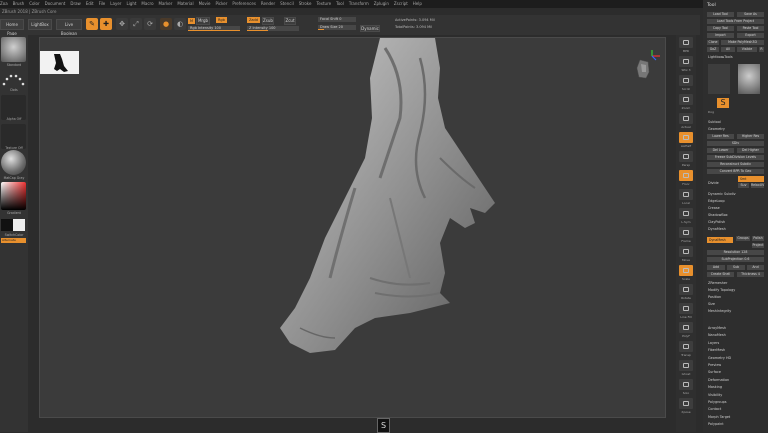 This screenshot has width=768, height=433. What do you see at coordinates (750, 150) in the screenshot?
I see `del-higher-button: Del Higher` at bounding box center [750, 150].